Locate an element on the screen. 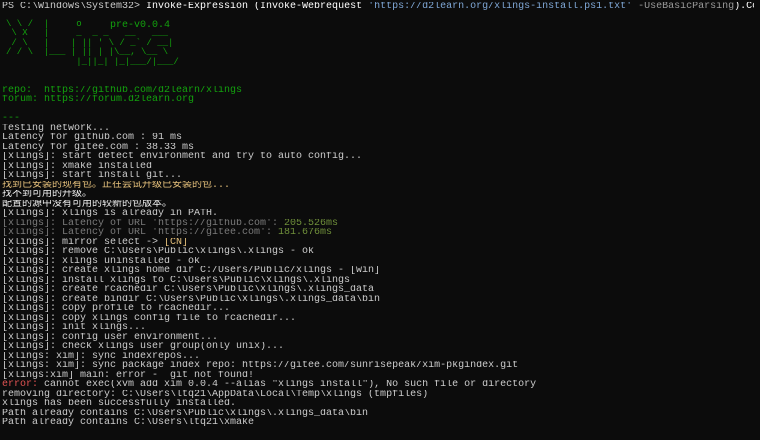 This screenshot has height=440, width=760. log-line: [xlings]: xlings is already in PATH. is located at coordinates (110, 214).